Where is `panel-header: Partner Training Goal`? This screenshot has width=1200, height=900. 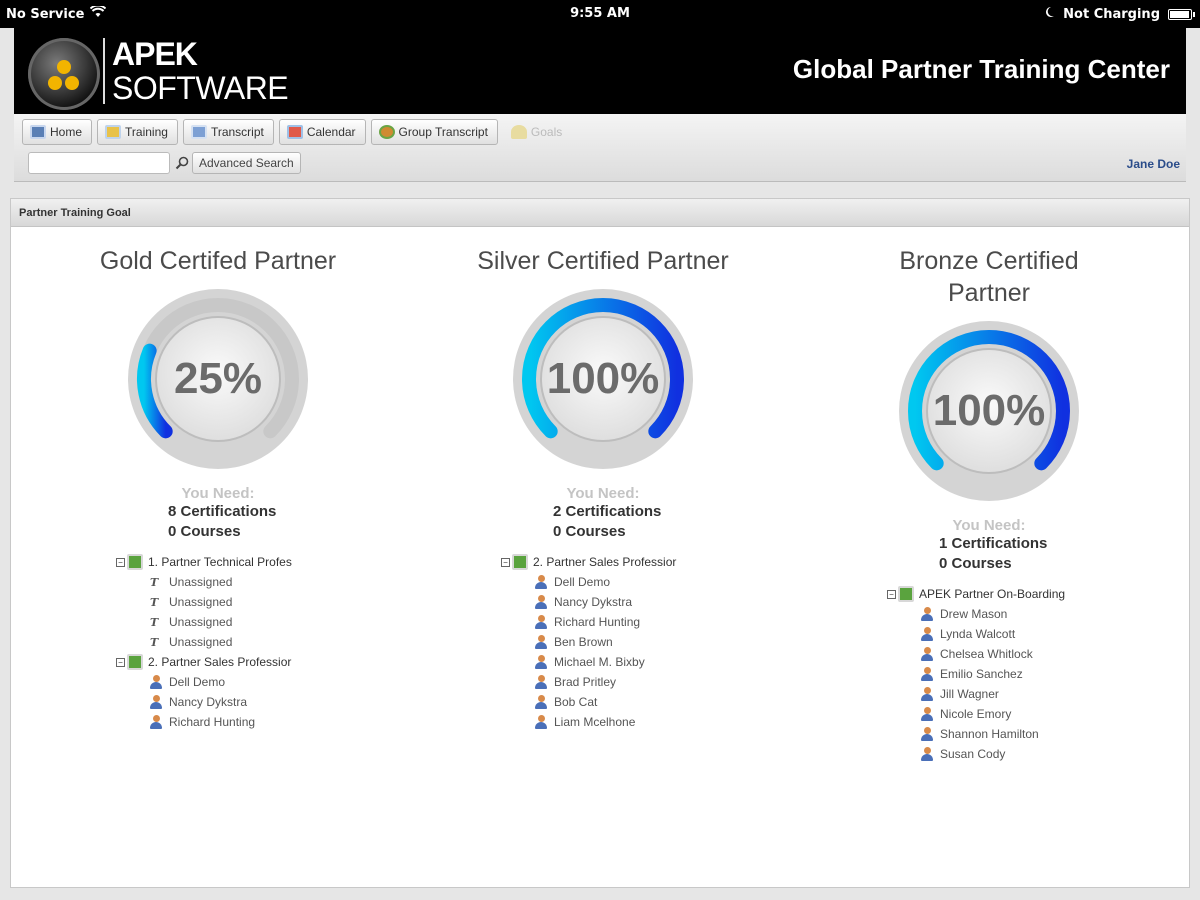 panel-header: Partner Training Goal is located at coordinates (600, 213).